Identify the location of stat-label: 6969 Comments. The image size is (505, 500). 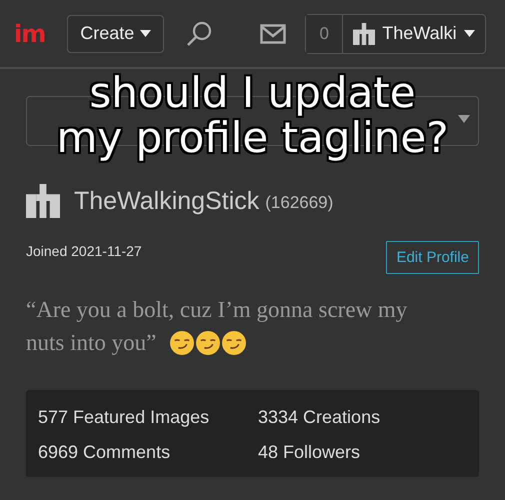
(105, 452).